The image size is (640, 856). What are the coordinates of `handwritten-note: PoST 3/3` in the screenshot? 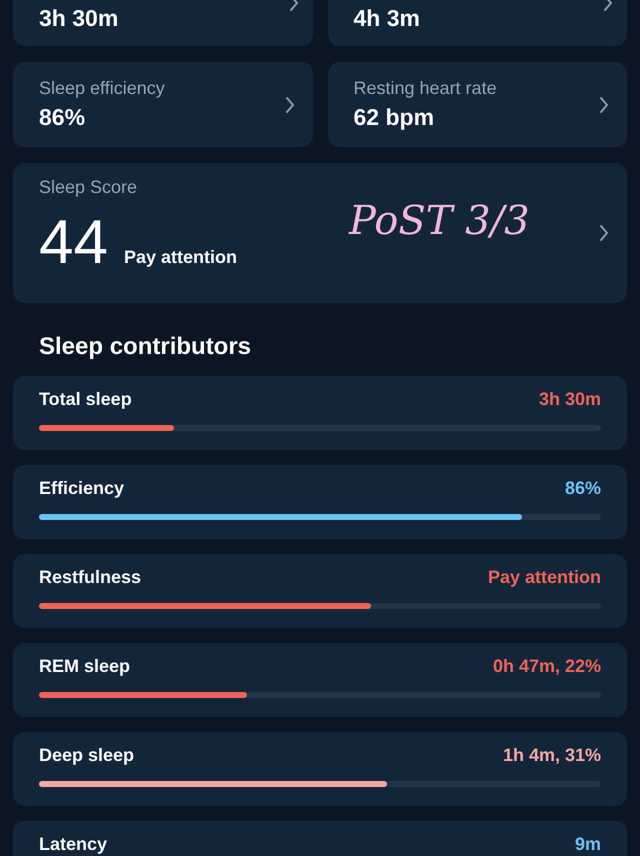 It's located at (439, 221).